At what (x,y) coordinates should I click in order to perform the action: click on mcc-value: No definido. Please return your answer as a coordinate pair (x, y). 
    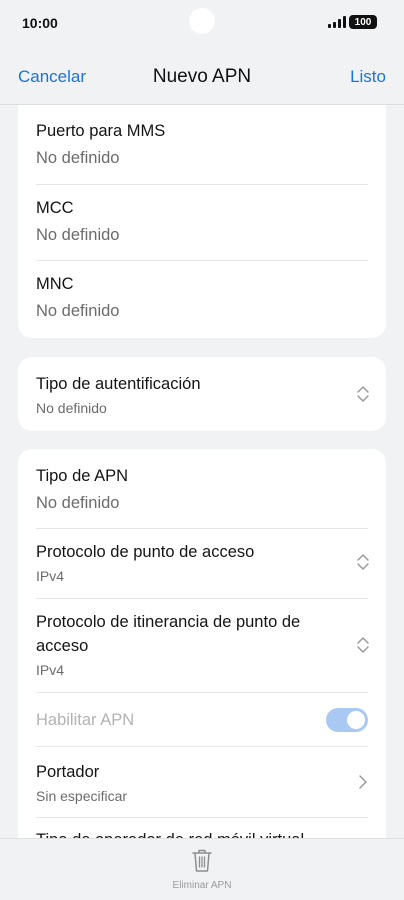
    Looking at the image, I should click on (78, 235).